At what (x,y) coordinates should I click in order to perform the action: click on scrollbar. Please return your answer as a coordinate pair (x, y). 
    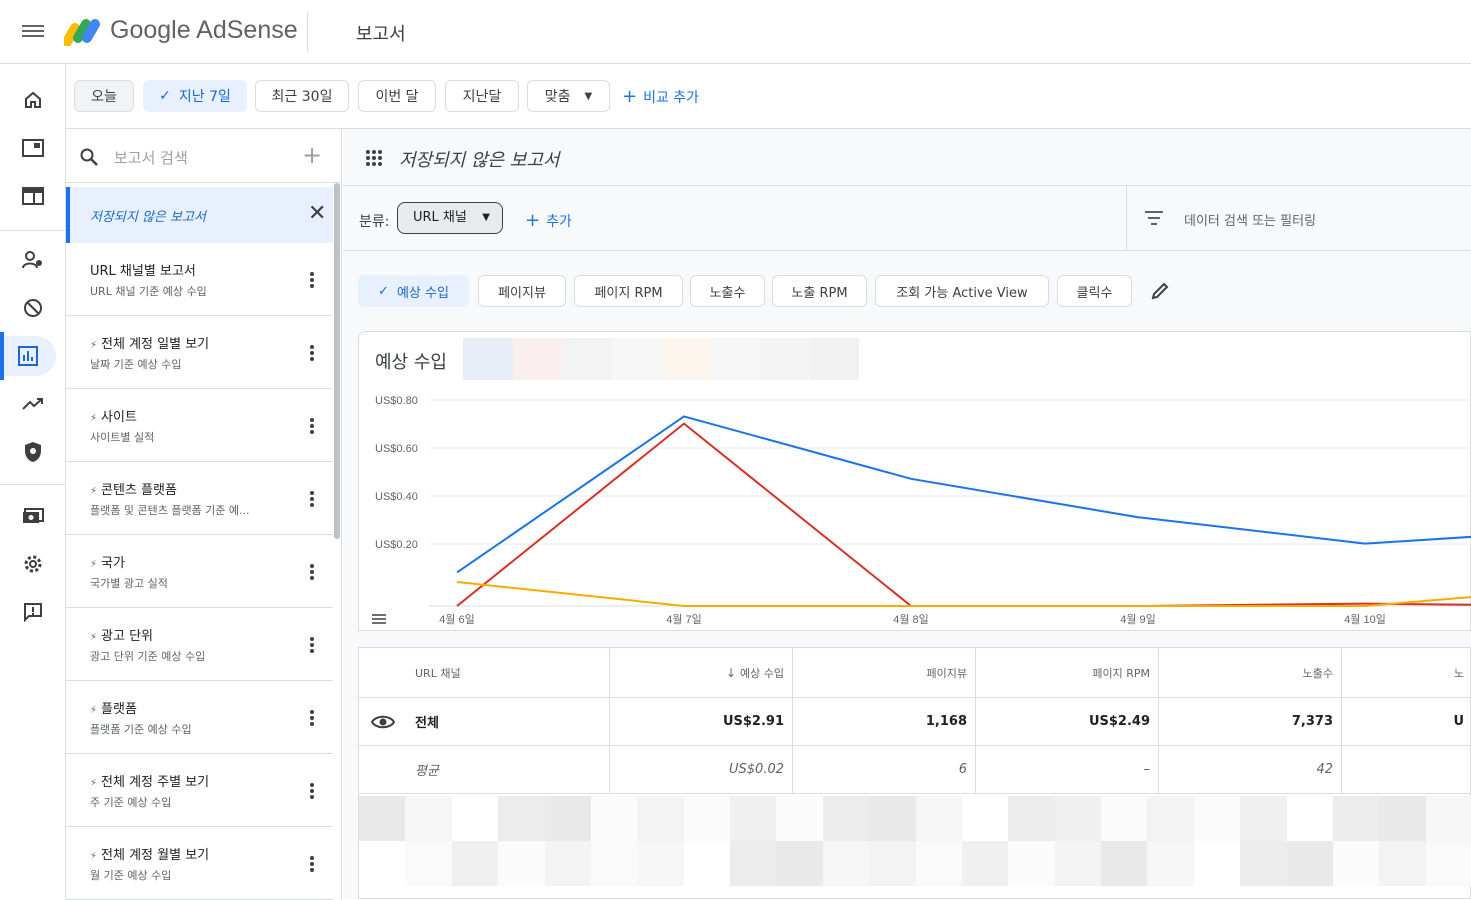
    Looking at the image, I should click on (337, 361).